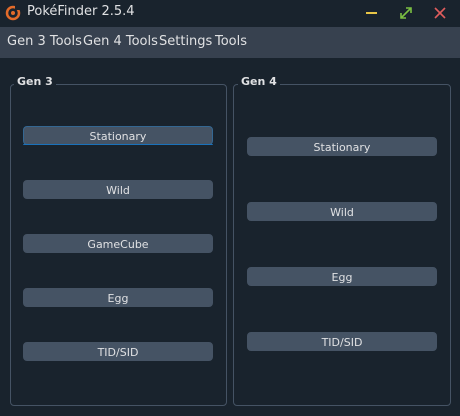 This screenshot has width=460, height=416. What do you see at coordinates (259, 81) in the screenshot?
I see `gen4-group-title: Gen 4` at bounding box center [259, 81].